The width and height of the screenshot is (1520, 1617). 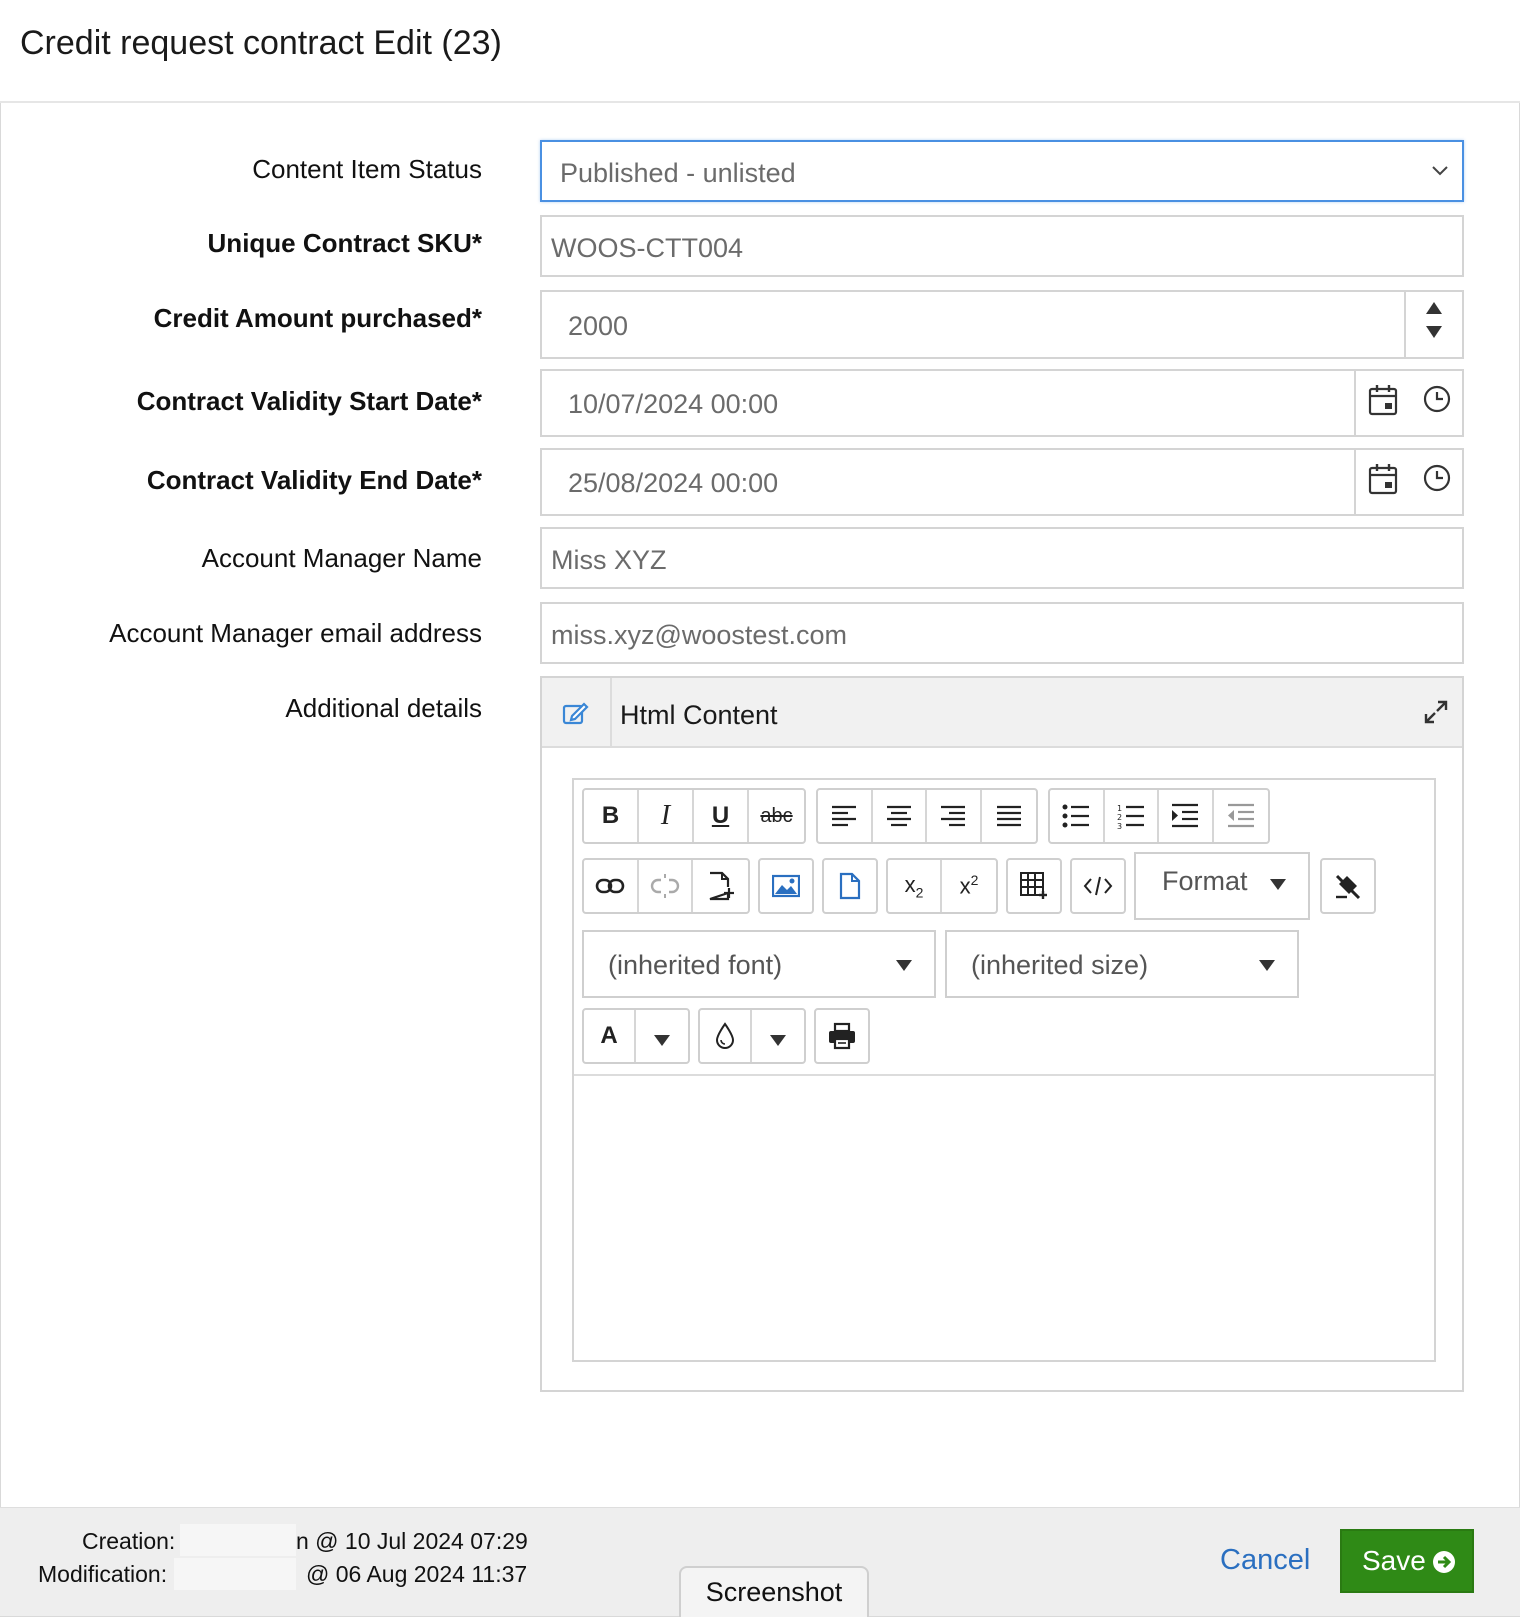 I want to click on text-color-arrow-icon, so click(x=662, y=1040).